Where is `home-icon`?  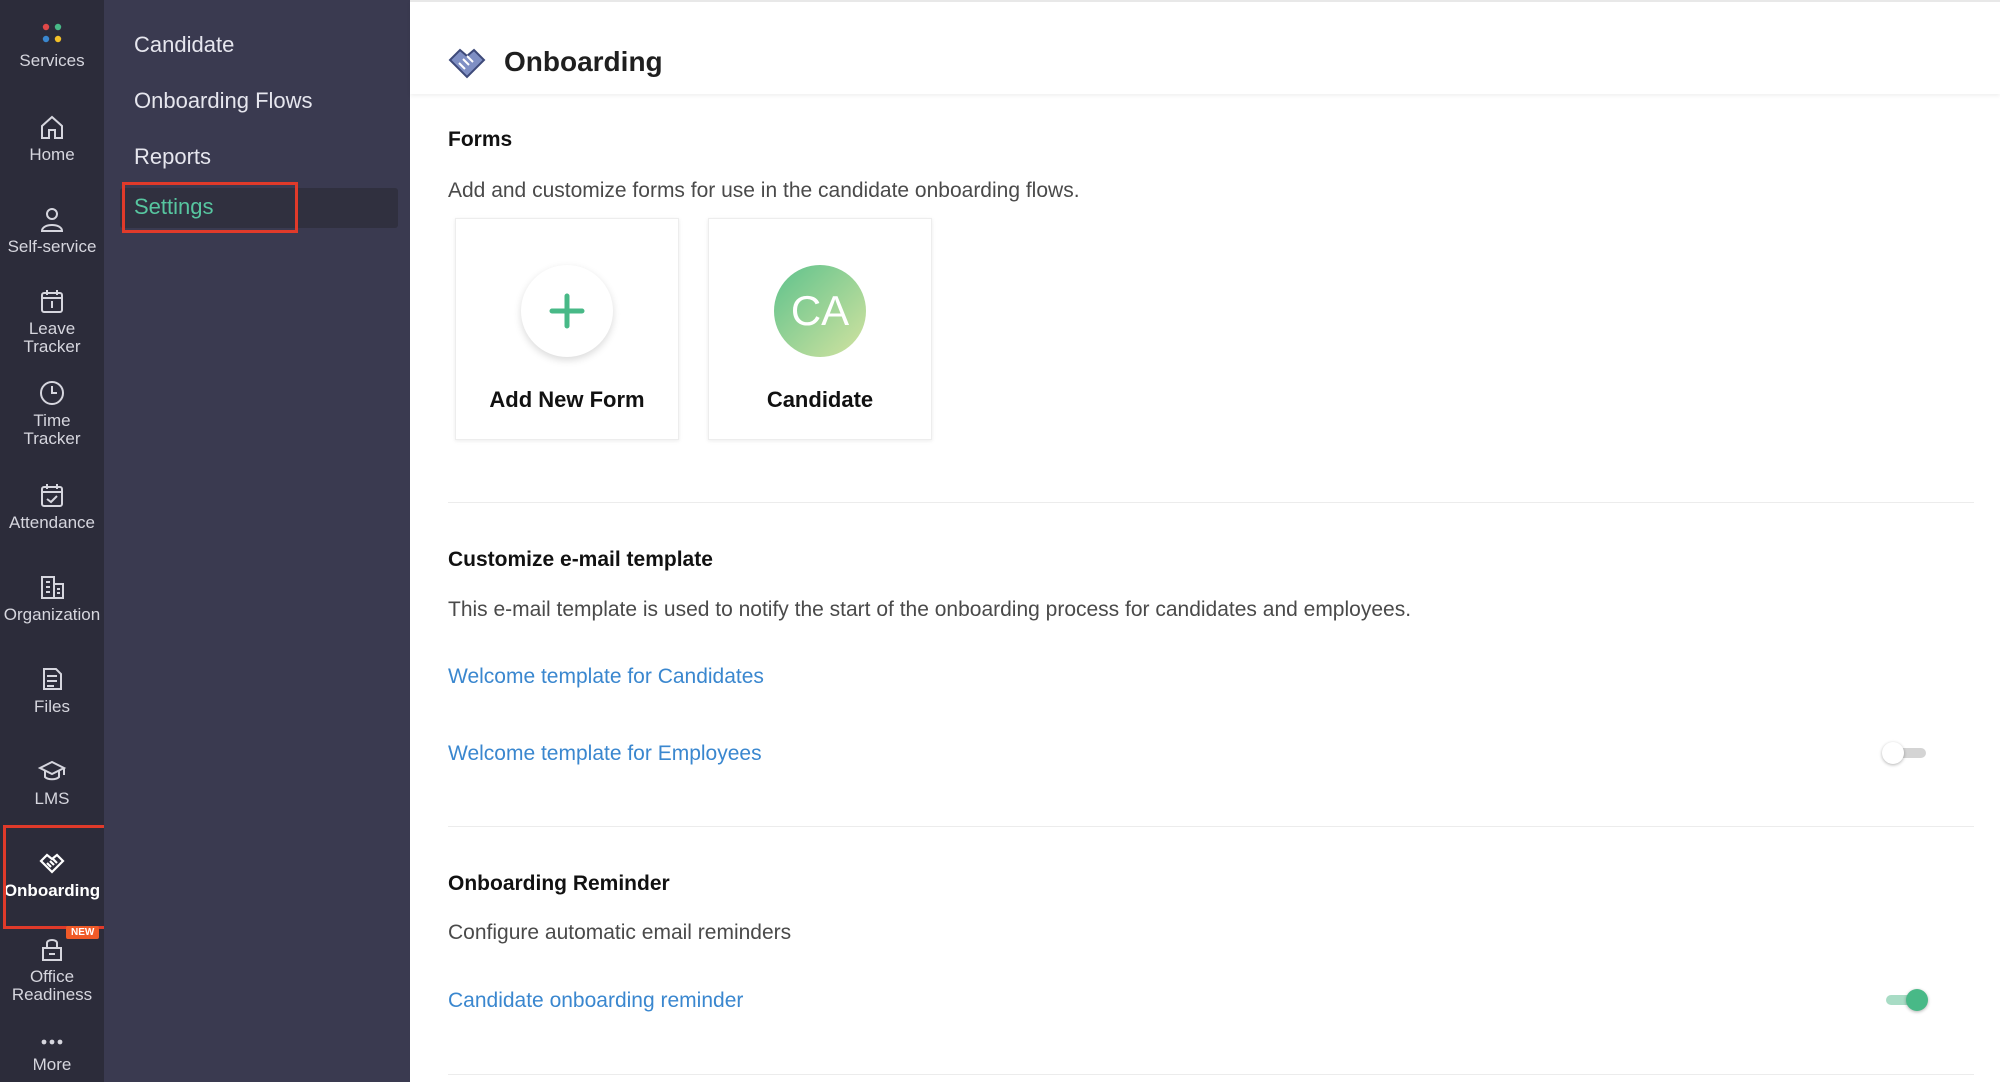
home-icon is located at coordinates (52, 127).